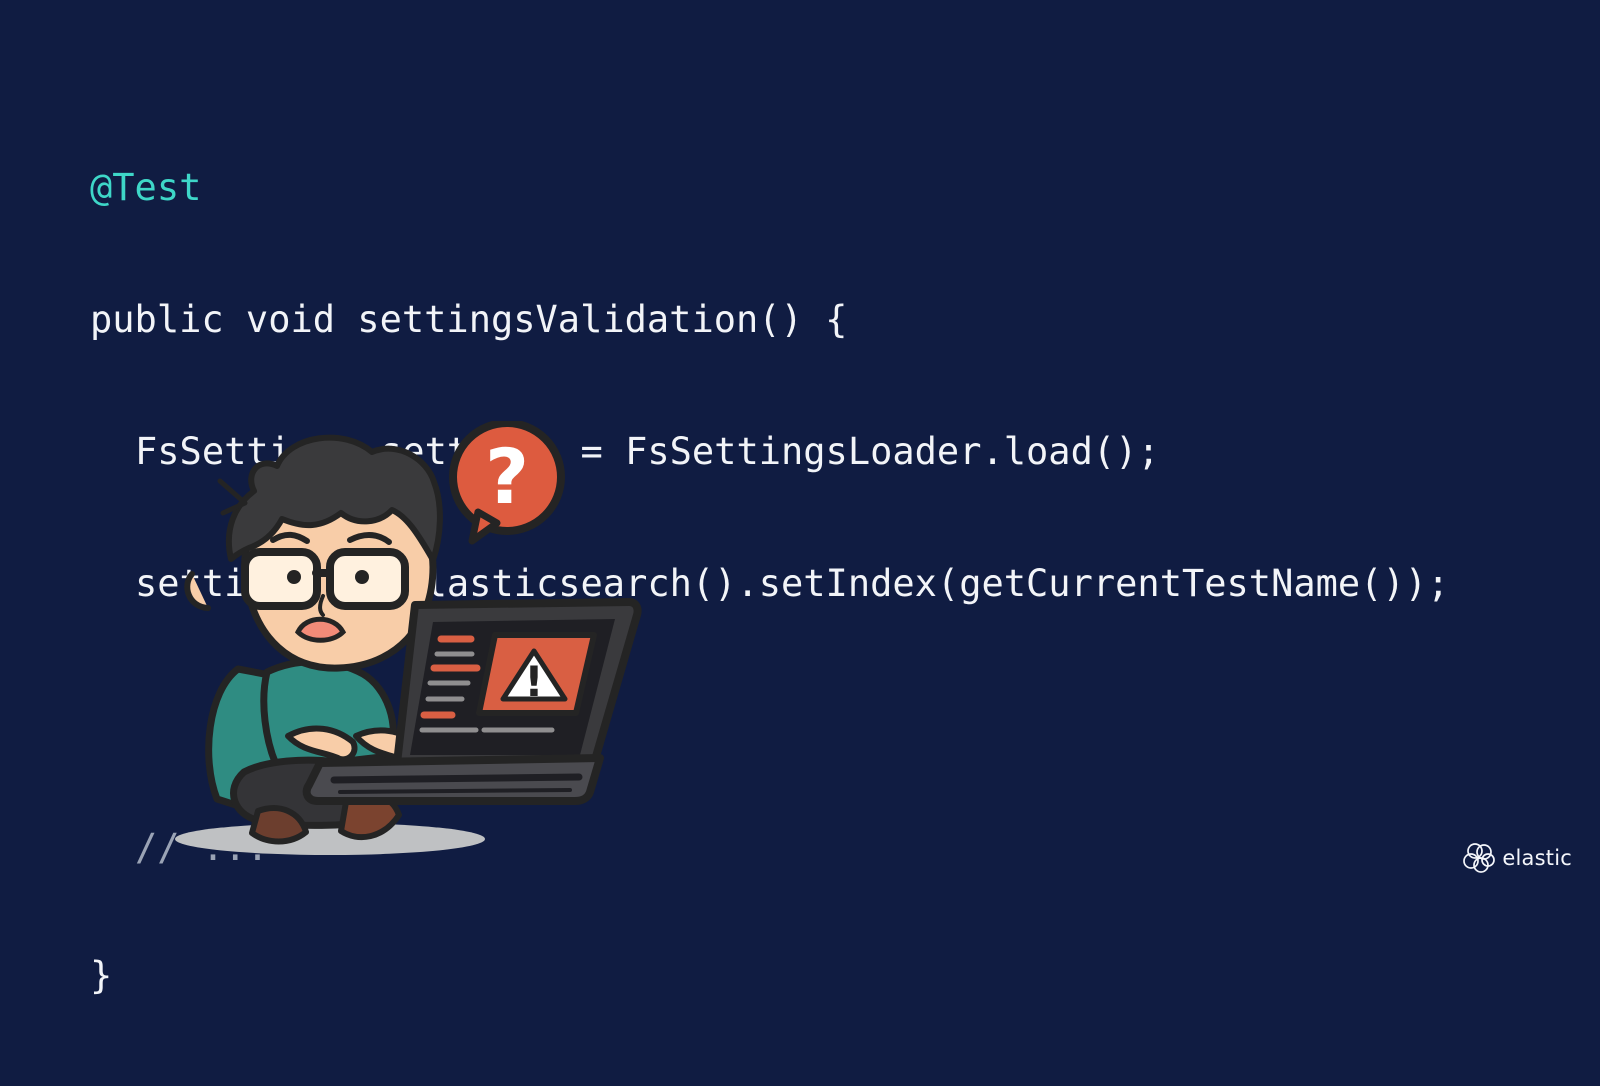 Image resolution: width=1600 pixels, height=1086 pixels. I want to click on method-signature: public void settingsValidation() {, so click(469, 319).